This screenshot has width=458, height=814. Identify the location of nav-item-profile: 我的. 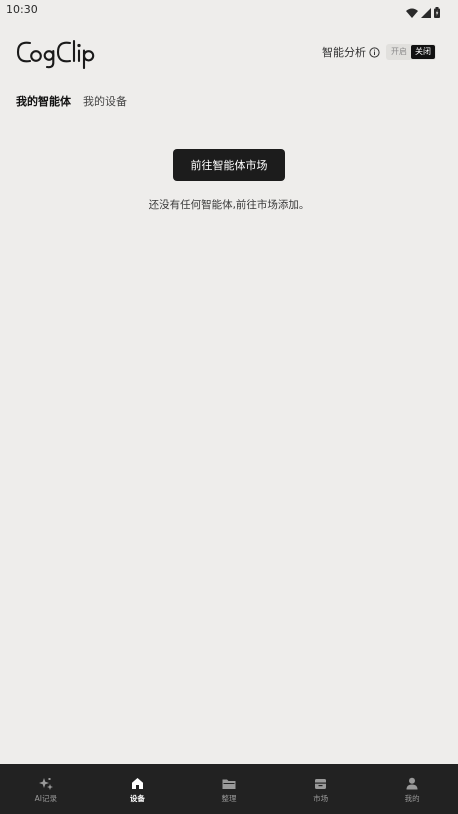
(412, 789).